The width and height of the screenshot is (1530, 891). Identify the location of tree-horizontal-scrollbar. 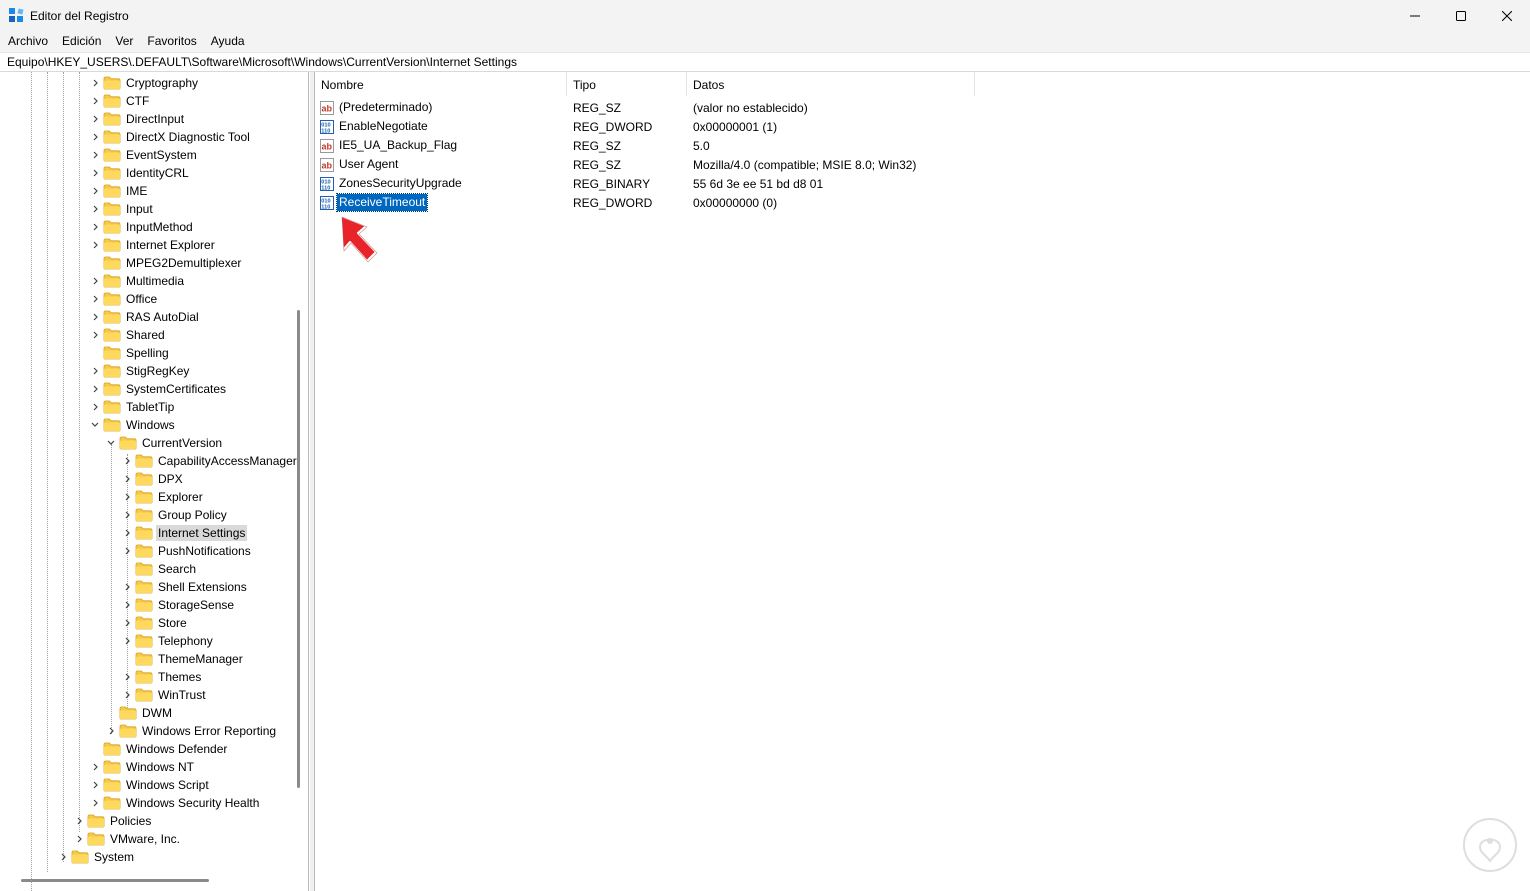
(115, 880).